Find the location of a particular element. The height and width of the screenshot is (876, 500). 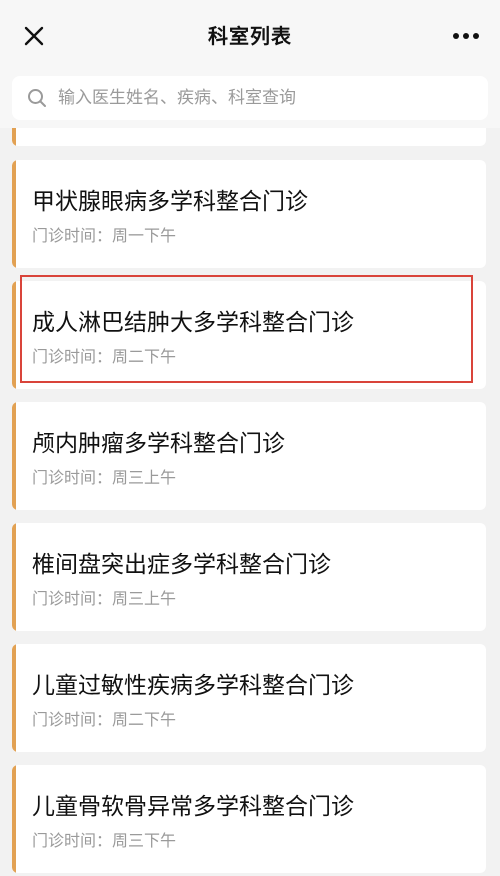

department-name: 甲状腺眼病多学科整合门诊 is located at coordinates (170, 202).